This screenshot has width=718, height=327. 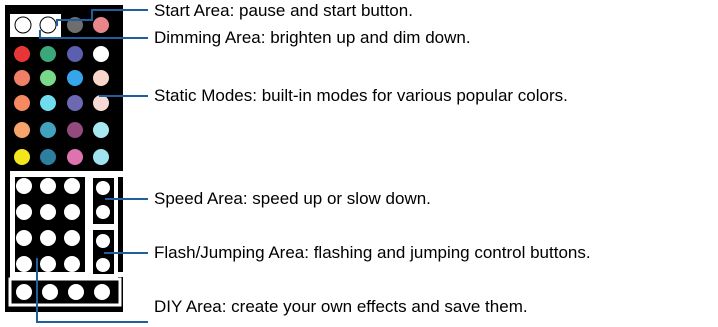 What do you see at coordinates (48, 25) in the screenshot?
I see `start-button-start` at bounding box center [48, 25].